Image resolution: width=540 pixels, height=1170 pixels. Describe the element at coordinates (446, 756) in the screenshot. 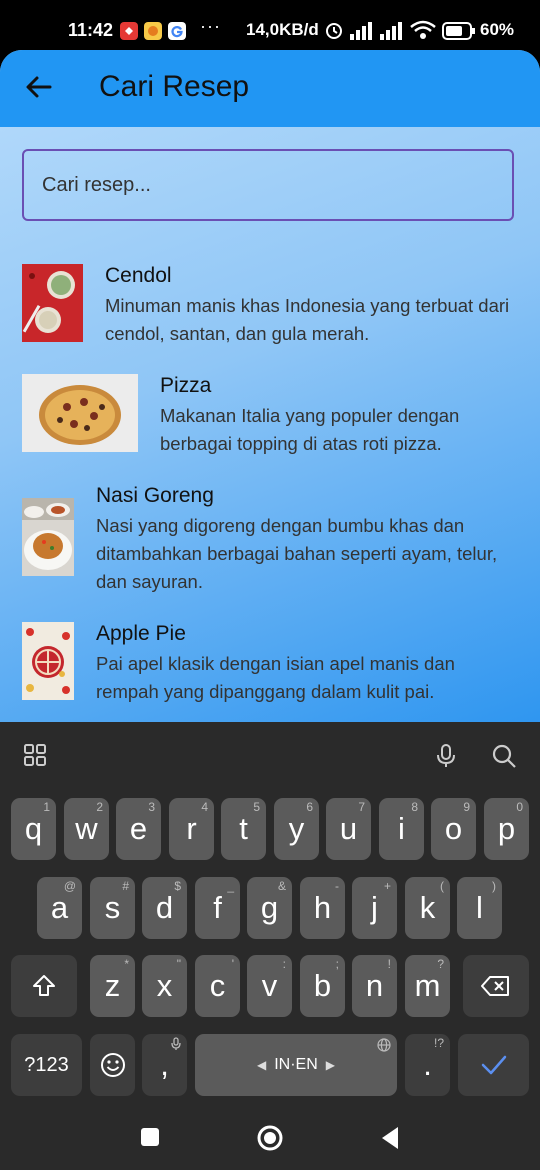

I see `microphone-icon` at that location.